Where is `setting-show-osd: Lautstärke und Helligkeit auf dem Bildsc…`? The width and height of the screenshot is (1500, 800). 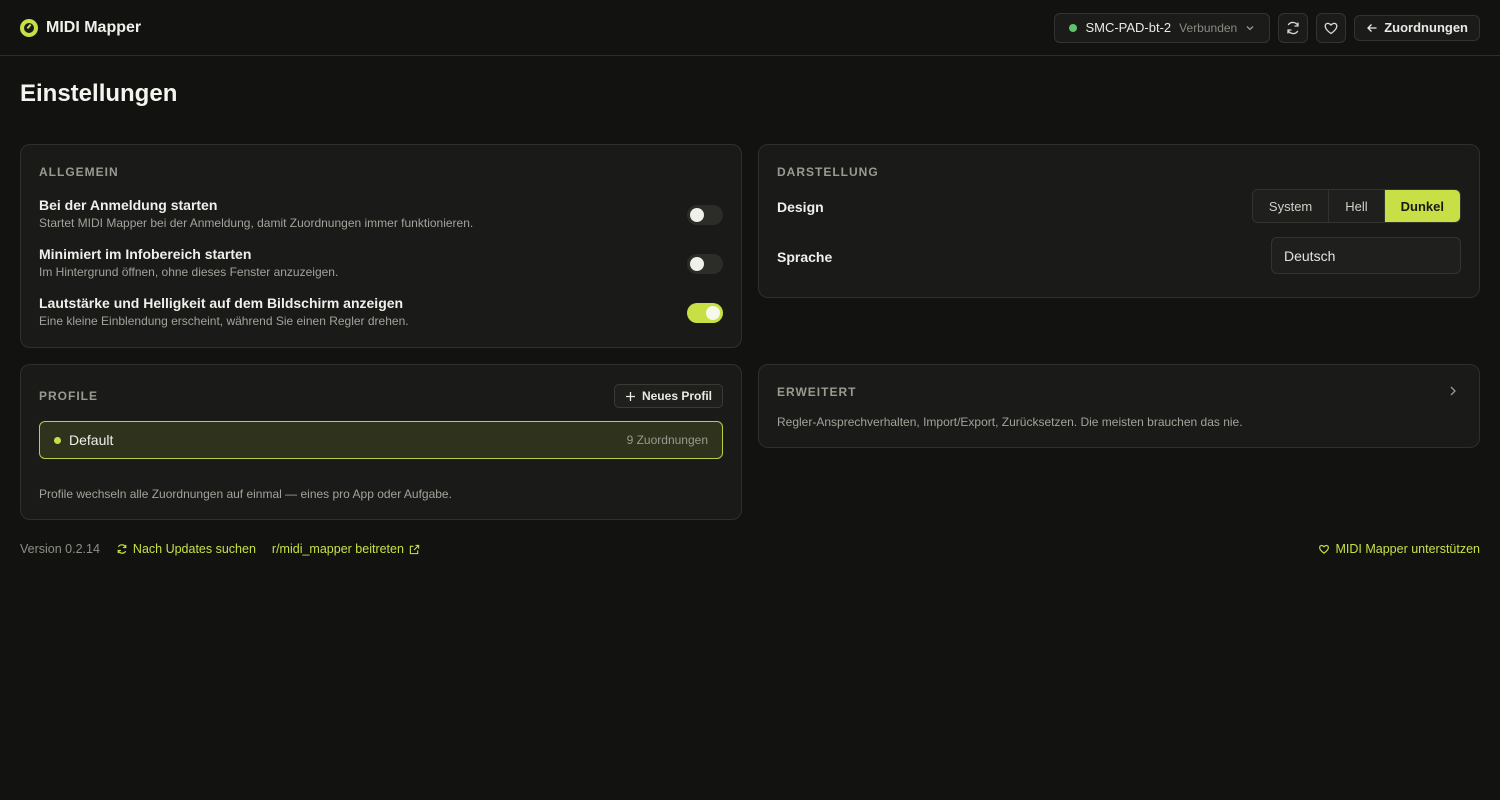 setting-show-osd: Lautstärke und Helligkeit auf dem Bildsc… is located at coordinates (381, 311).